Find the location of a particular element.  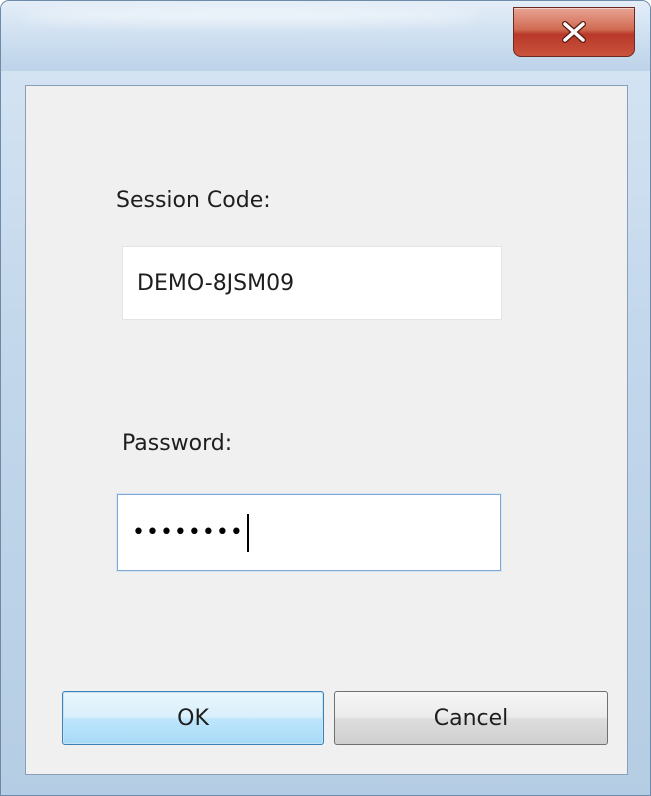

close-button is located at coordinates (574, 32).